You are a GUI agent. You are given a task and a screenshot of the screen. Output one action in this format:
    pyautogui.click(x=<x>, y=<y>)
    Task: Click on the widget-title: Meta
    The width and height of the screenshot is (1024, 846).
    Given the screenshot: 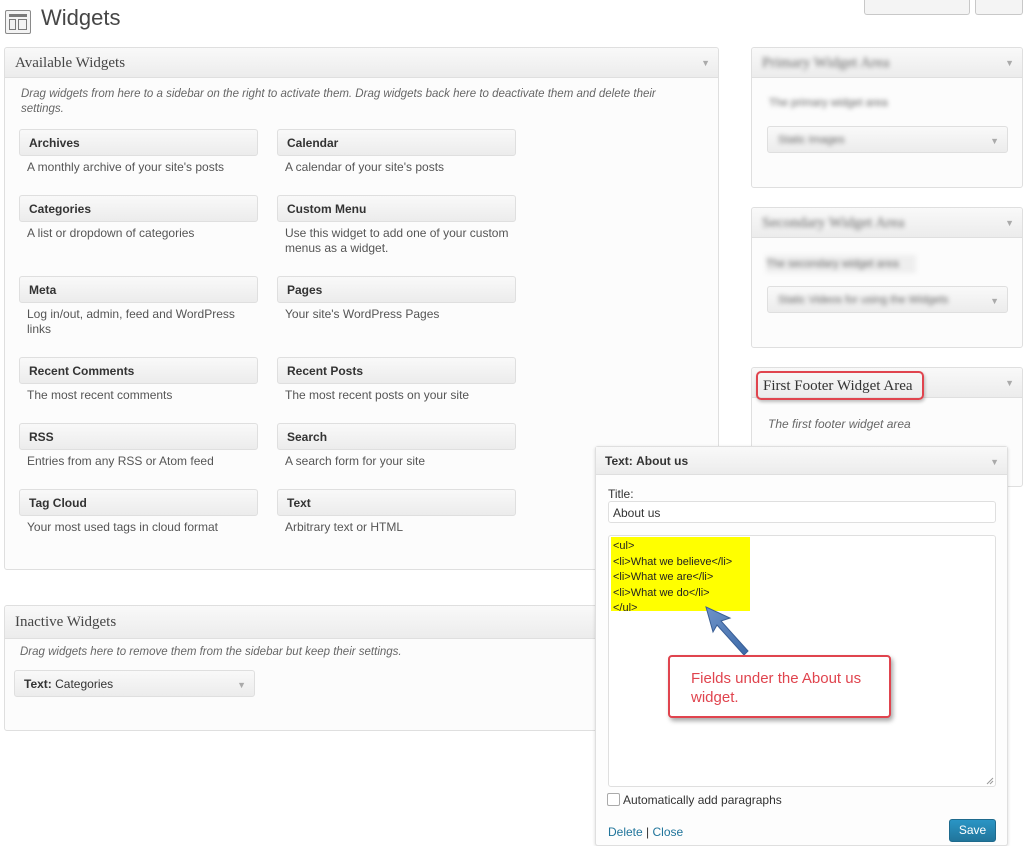 What is the action you would take?
    pyautogui.click(x=43, y=290)
    